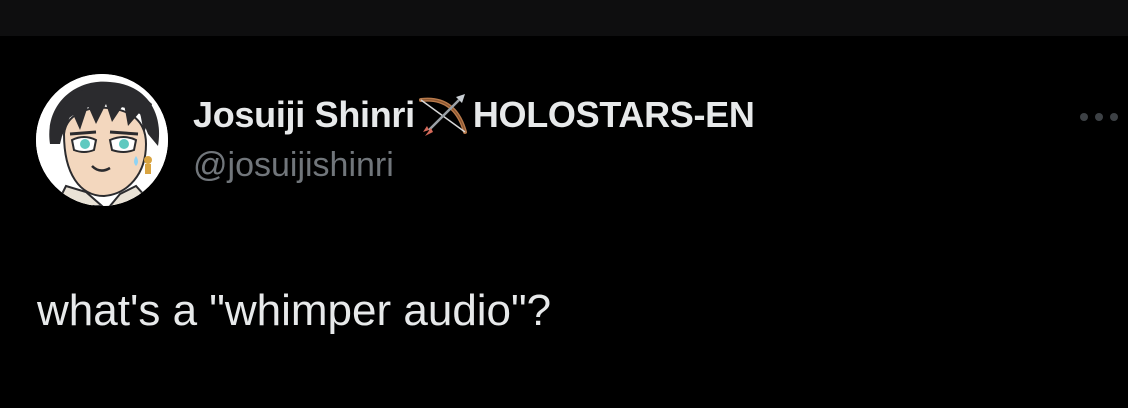  What do you see at coordinates (1104, 117) in the screenshot?
I see `more-dots-icon` at bounding box center [1104, 117].